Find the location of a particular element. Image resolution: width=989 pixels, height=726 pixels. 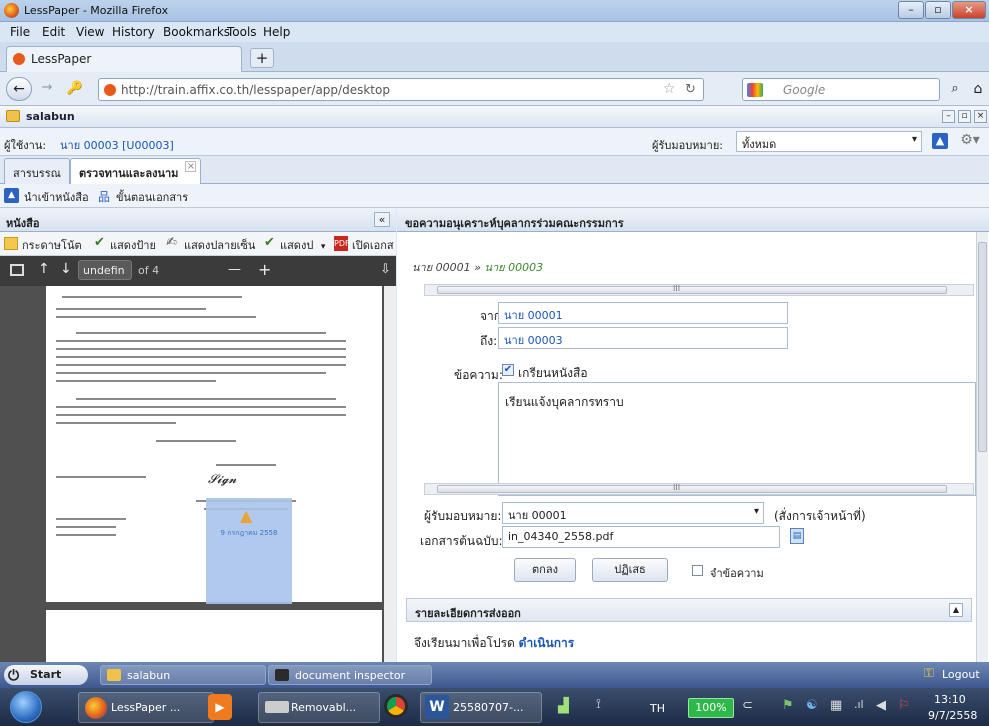

back-arrow-icon: ← is located at coordinates (19, 89).